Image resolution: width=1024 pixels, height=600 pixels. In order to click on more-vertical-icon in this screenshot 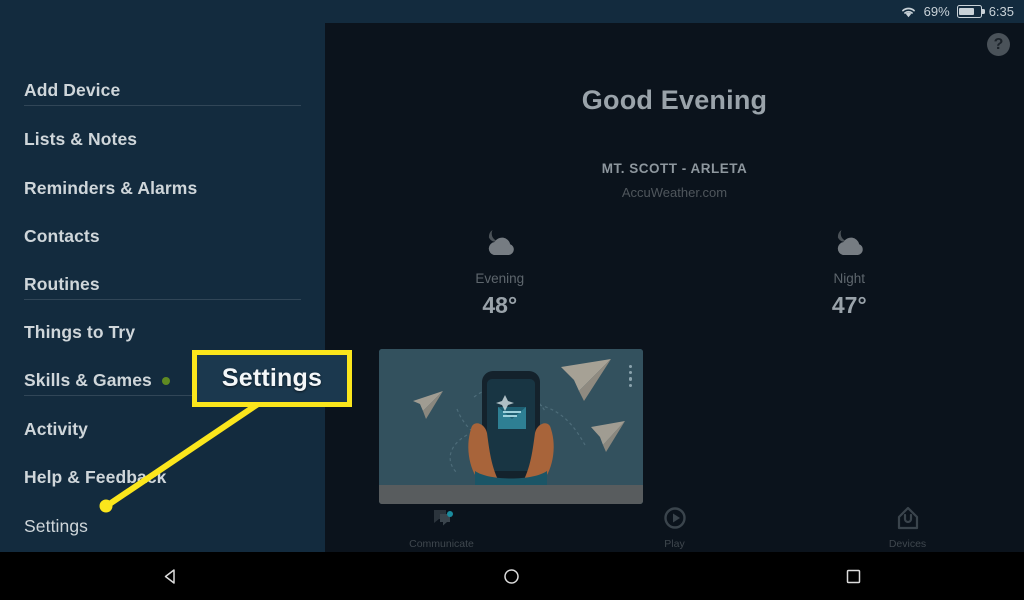, I will do `click(630, 376)`.